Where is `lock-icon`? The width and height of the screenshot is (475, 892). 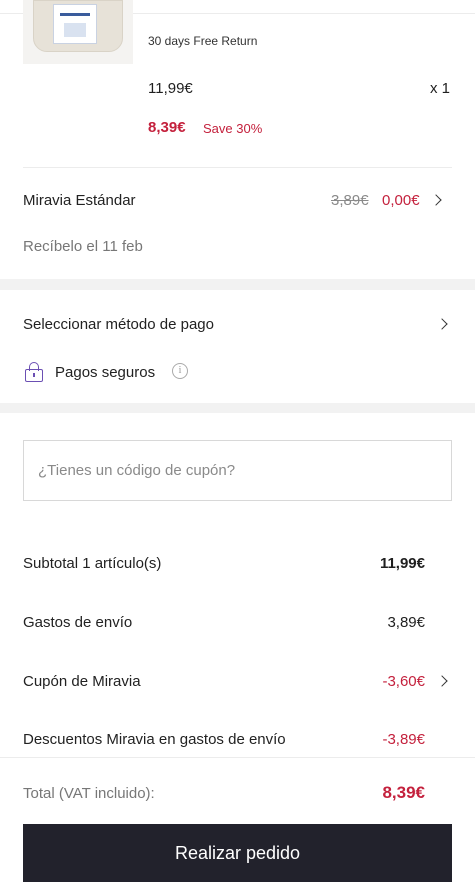
lock-icon is located at coordinates (34, 372).